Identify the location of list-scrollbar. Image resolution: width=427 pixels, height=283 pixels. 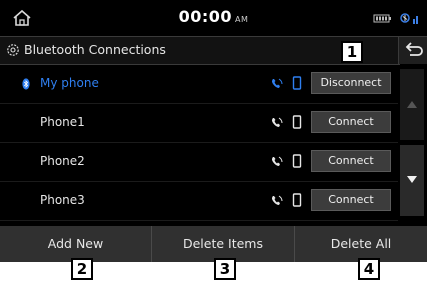
(413, 142).